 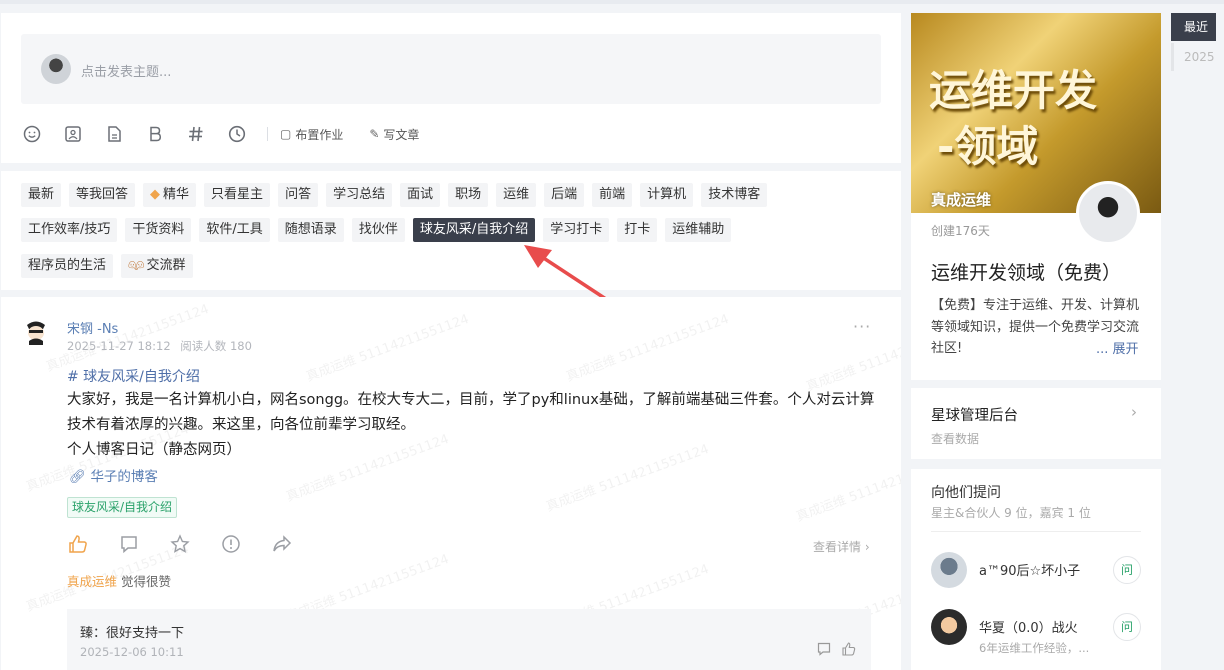 I want to click on tag-label: 随想语录, so click(x=310, y=229).